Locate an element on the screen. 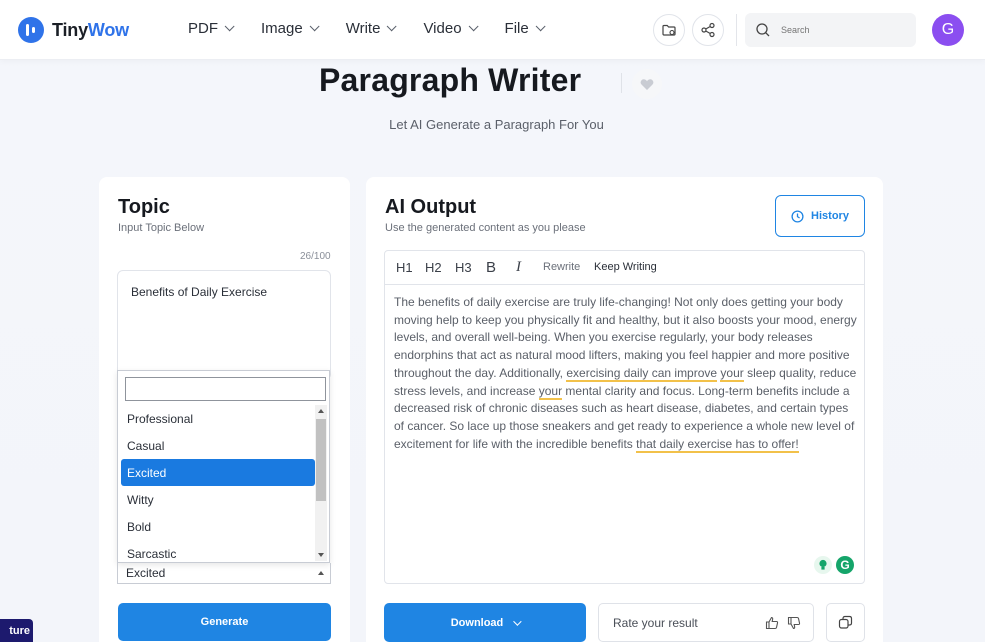  nav-pdf: PDF is located at coordinates (211, 28).